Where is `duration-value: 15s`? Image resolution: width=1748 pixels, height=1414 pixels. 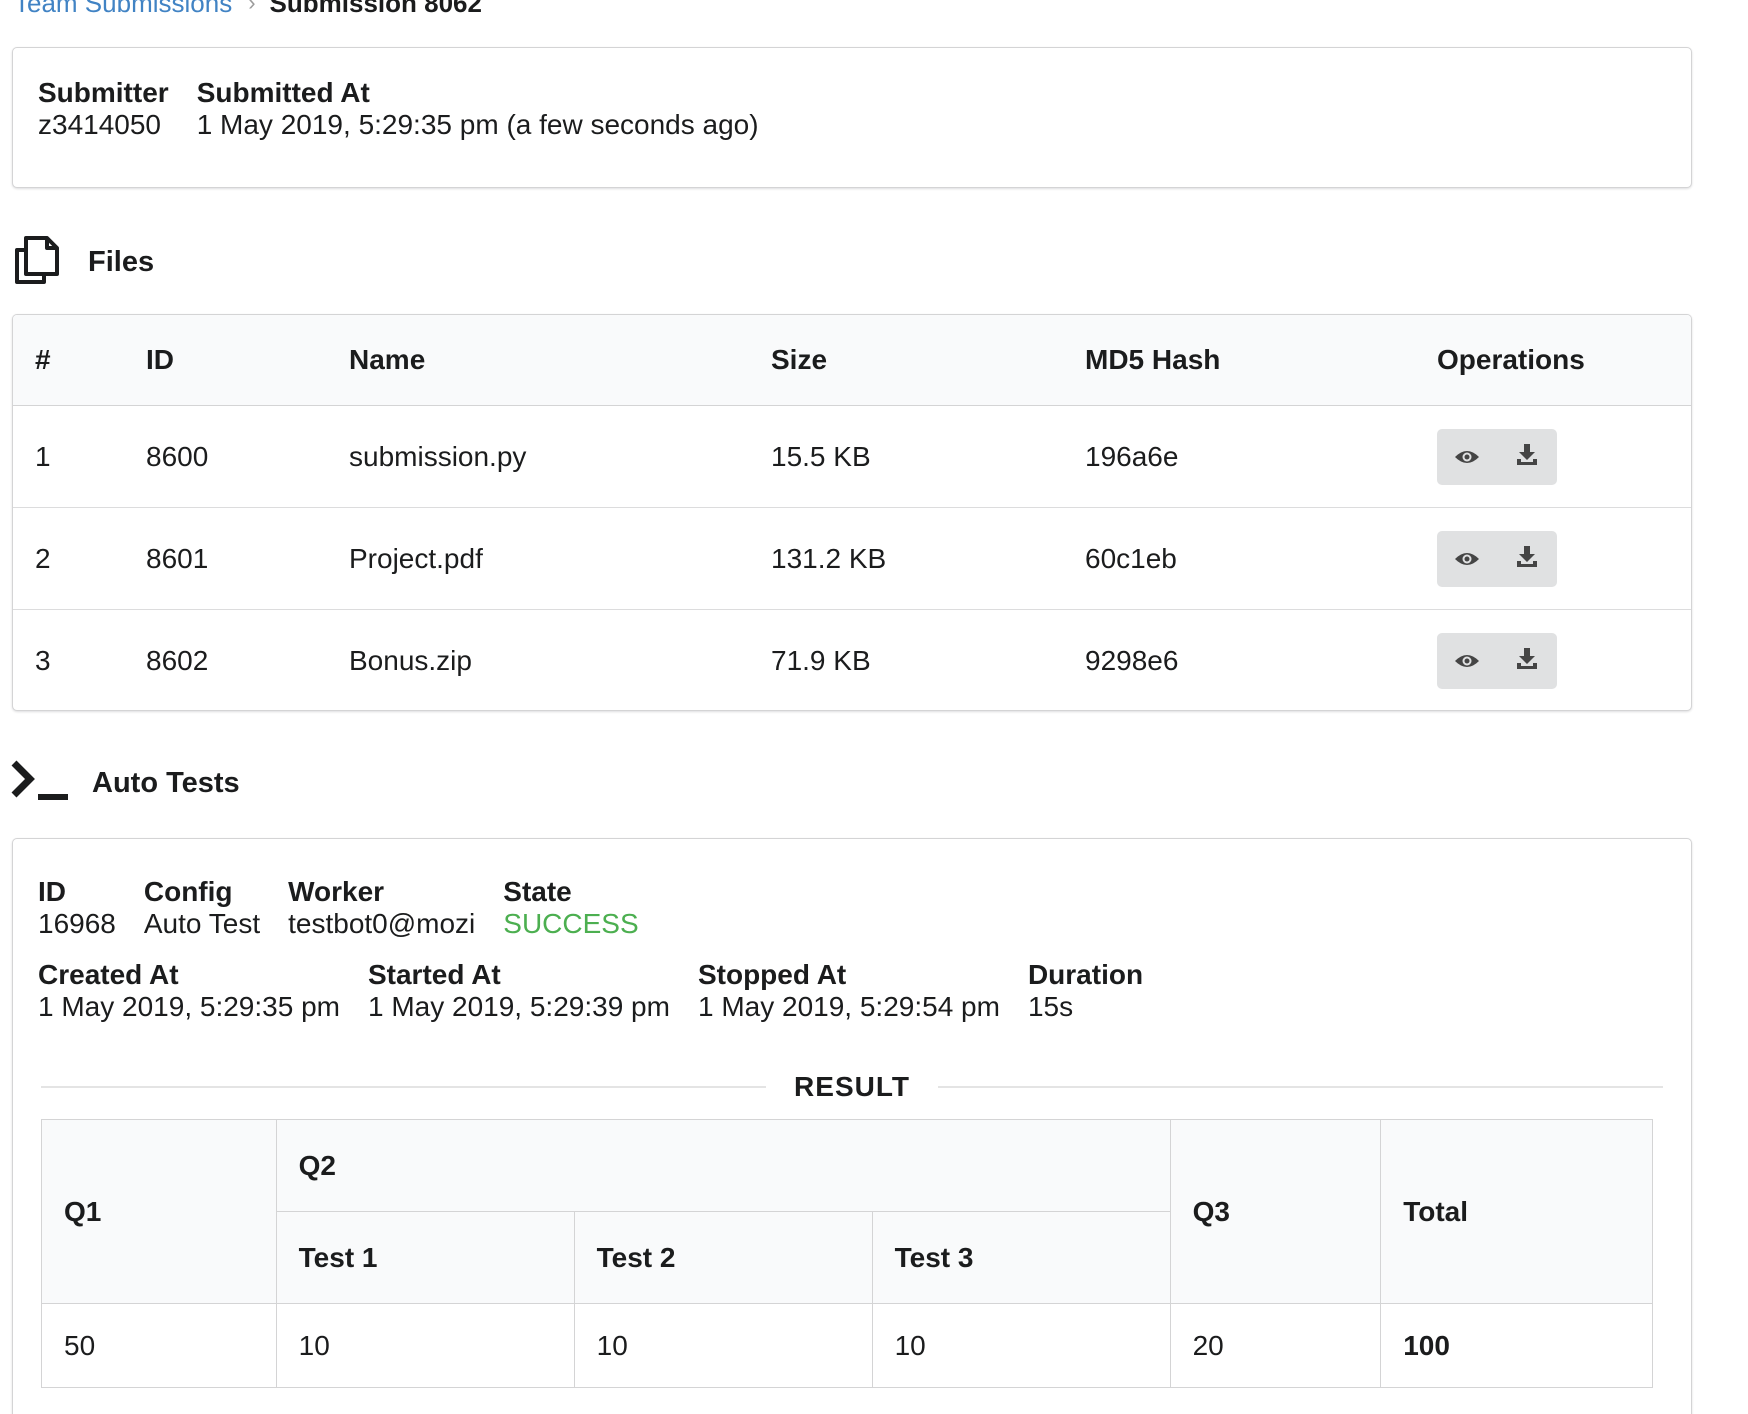
duration-value: 15s is located at coordinates (1050, 1006).